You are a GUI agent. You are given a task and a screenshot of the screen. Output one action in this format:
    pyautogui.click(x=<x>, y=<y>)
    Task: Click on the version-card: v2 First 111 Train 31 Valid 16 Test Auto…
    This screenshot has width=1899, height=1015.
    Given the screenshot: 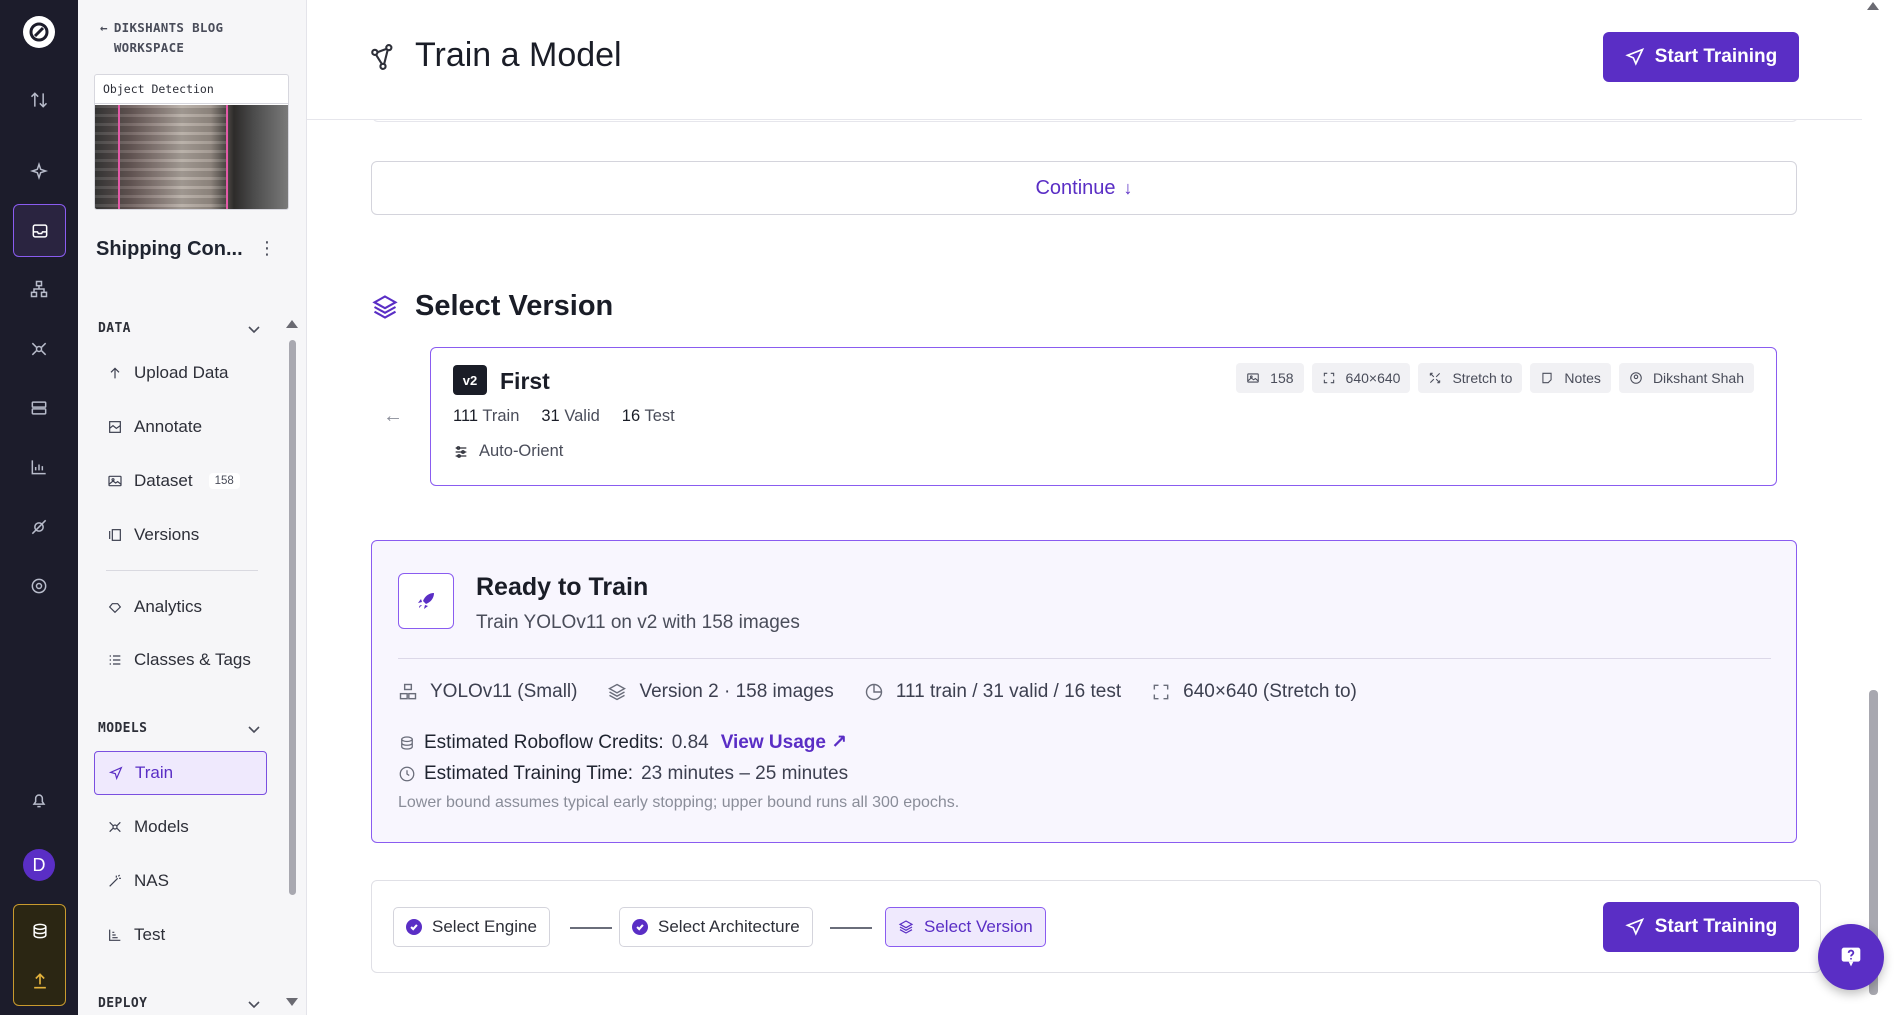 What is the action you would take?
    pyautogui.click(x=1103, y=416)
    